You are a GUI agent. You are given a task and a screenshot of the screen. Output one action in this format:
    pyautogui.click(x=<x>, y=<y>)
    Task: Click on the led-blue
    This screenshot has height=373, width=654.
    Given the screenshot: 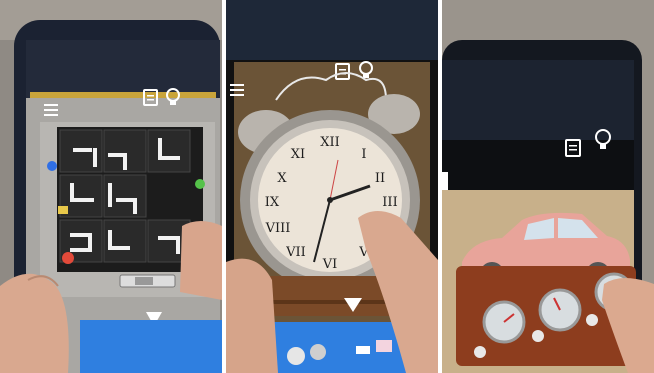 What is the action you would take?
    pyautogui.click(x=52, y=166)
    